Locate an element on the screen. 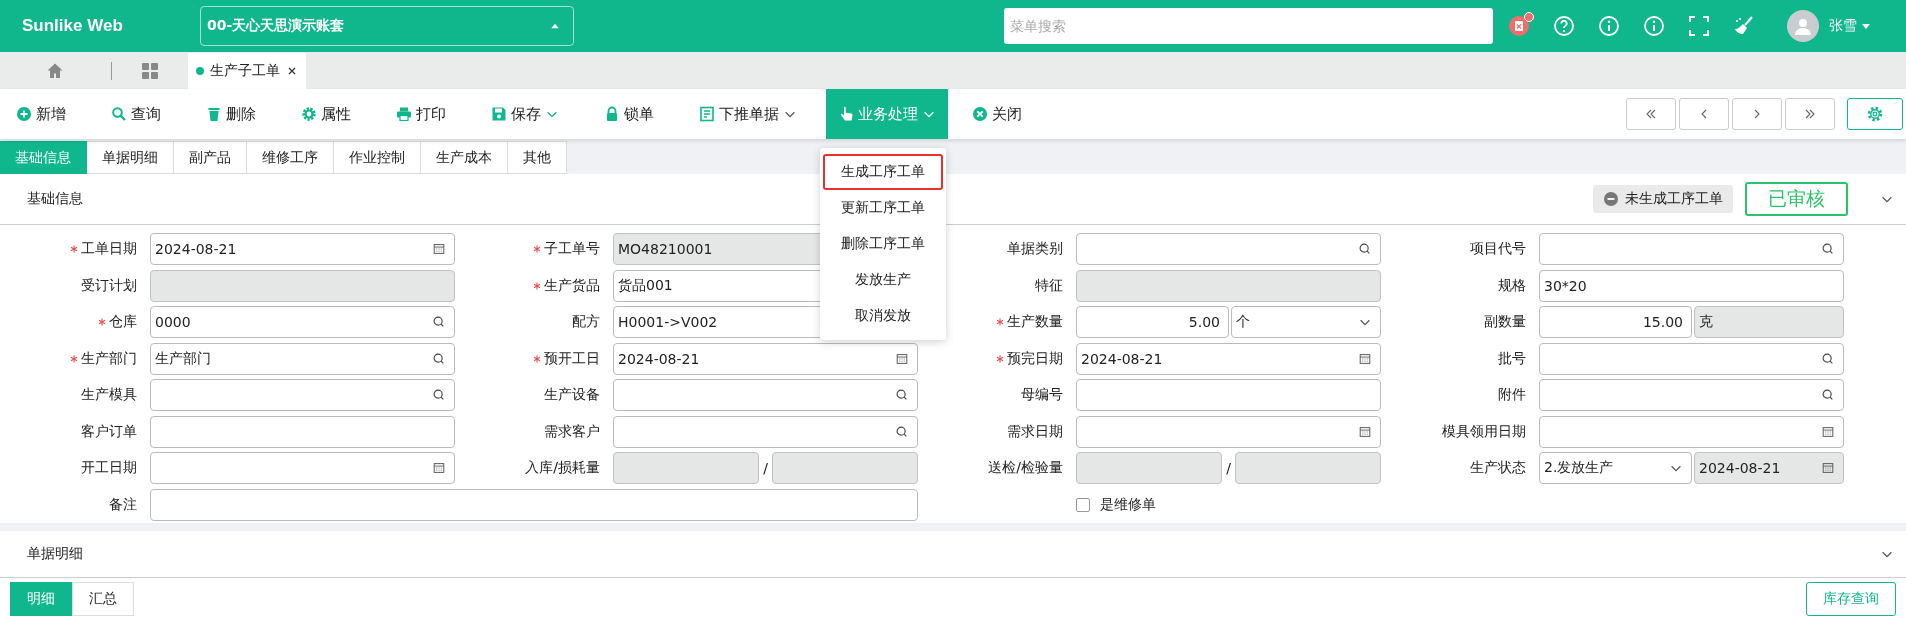  search-field: 菜单搜索 is located at coordinates (1248, 26).